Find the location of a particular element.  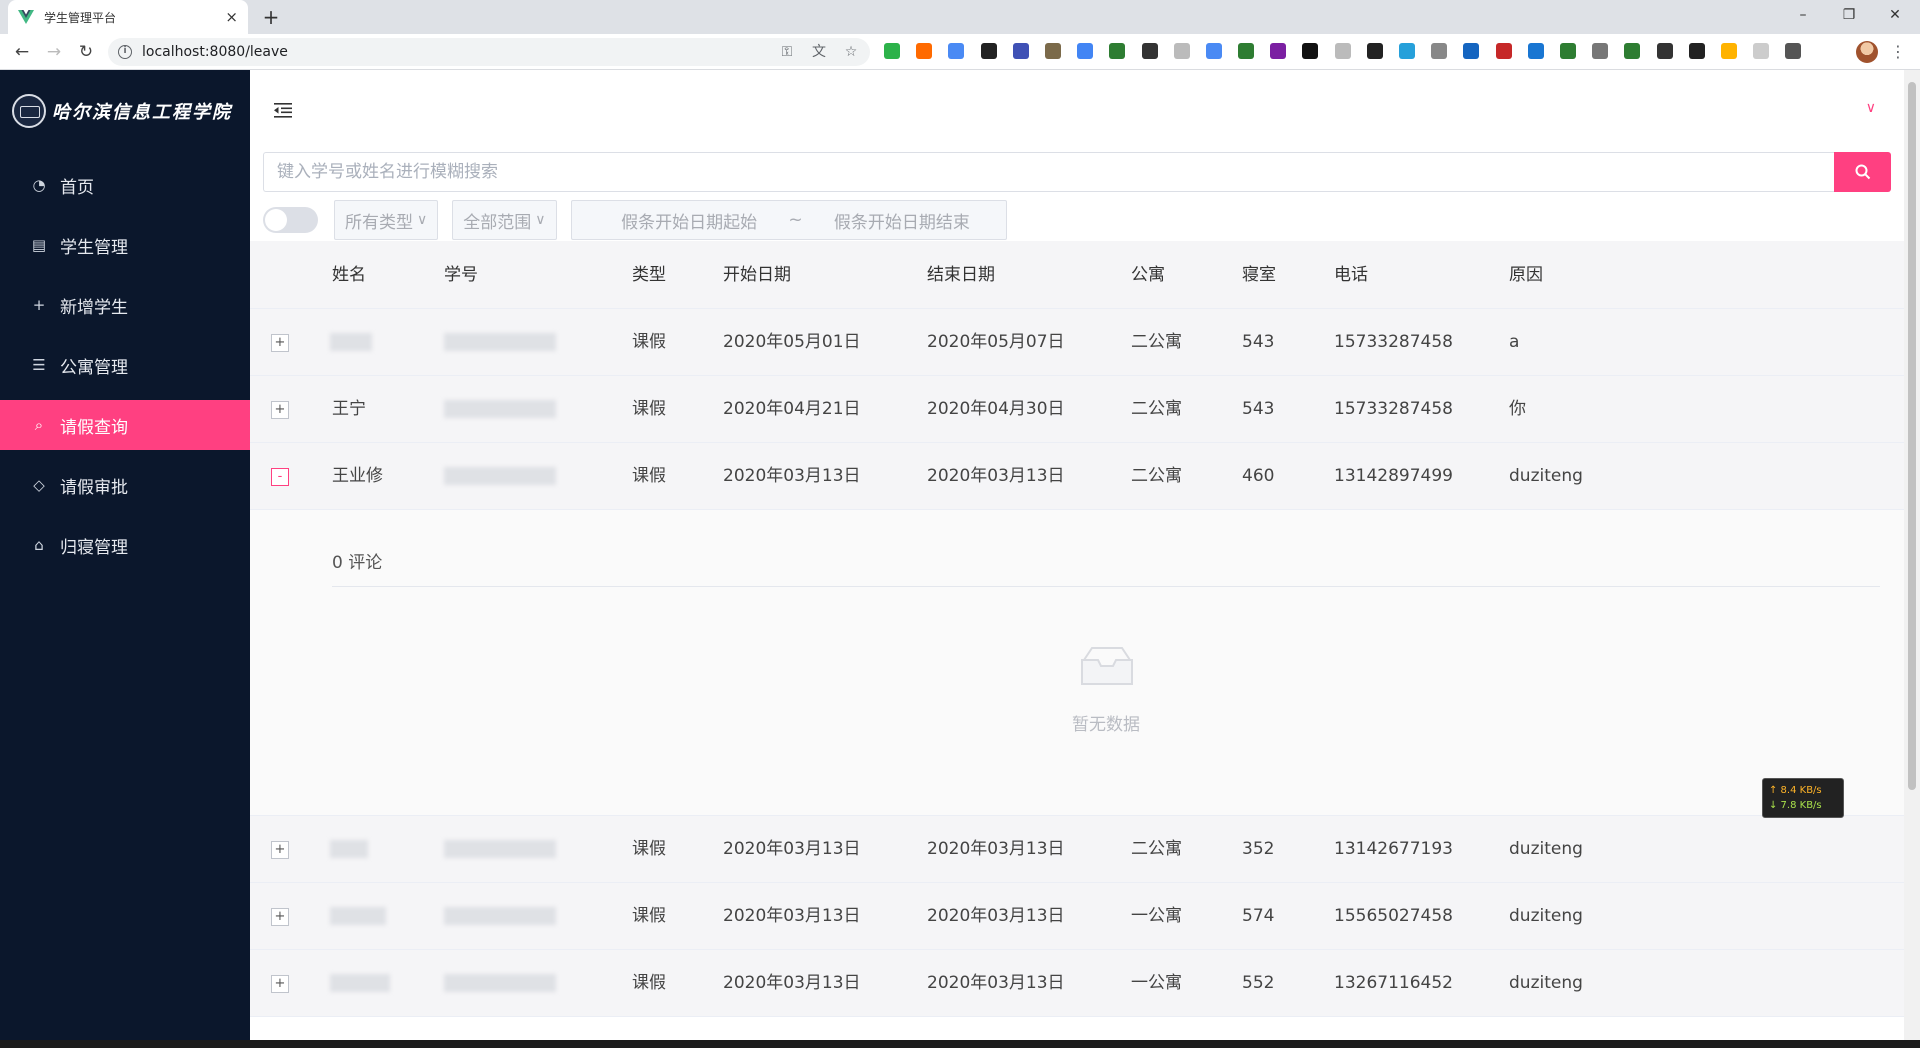

cell-dorm: 一公寓 is located at coordinates (1156, 983).